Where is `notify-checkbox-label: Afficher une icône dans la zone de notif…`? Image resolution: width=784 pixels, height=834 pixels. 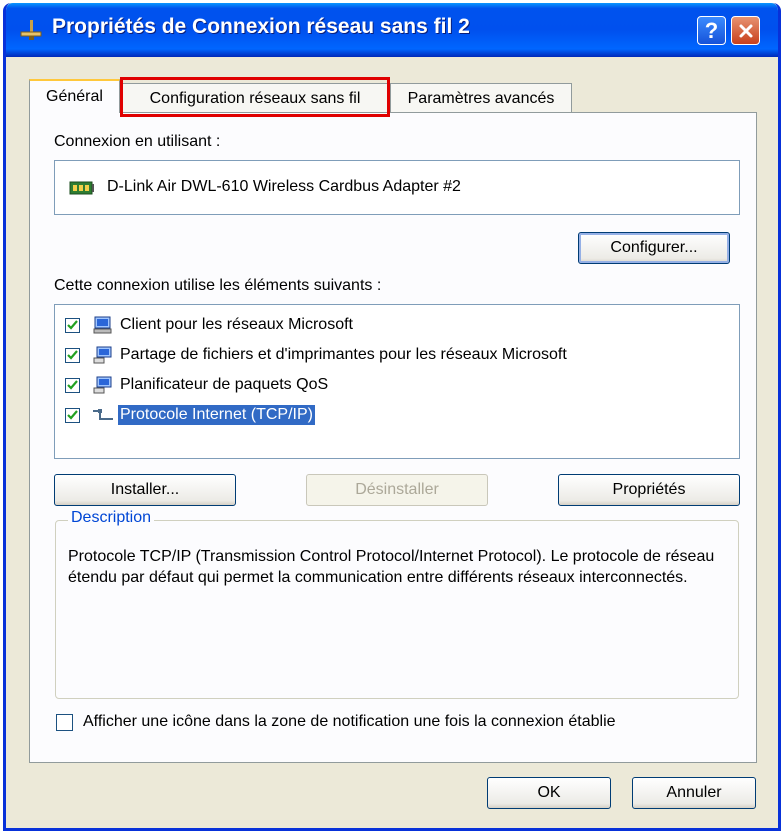
notify-checkbox-label: Afficher une icône dans la zone de notif… is located at coordinates (349, 721).